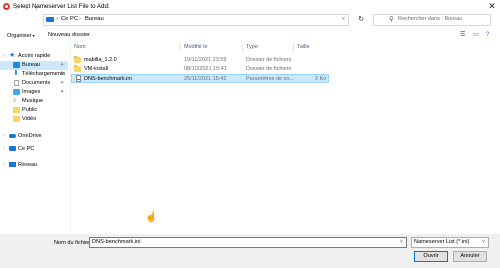 Image resolution: width=500 pixels, height=268 pixels. Describe the element at coordinates (69, 19) in the screenshot. I see `breadcrumb-ce-pc: Ce PC` at that location.